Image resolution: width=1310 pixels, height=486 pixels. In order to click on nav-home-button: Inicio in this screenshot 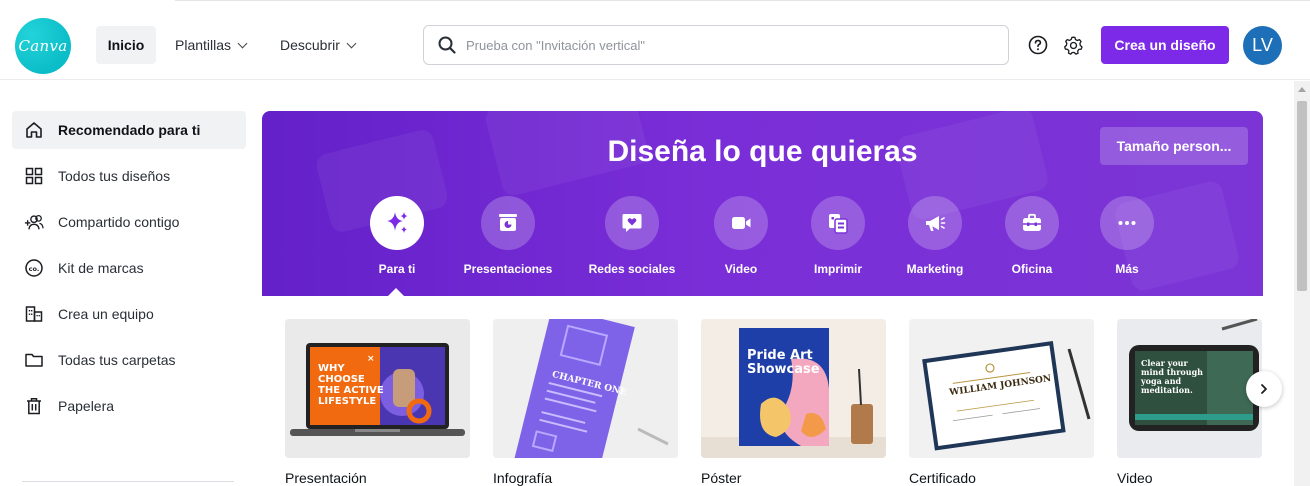, I will do `click(126, 45)`.